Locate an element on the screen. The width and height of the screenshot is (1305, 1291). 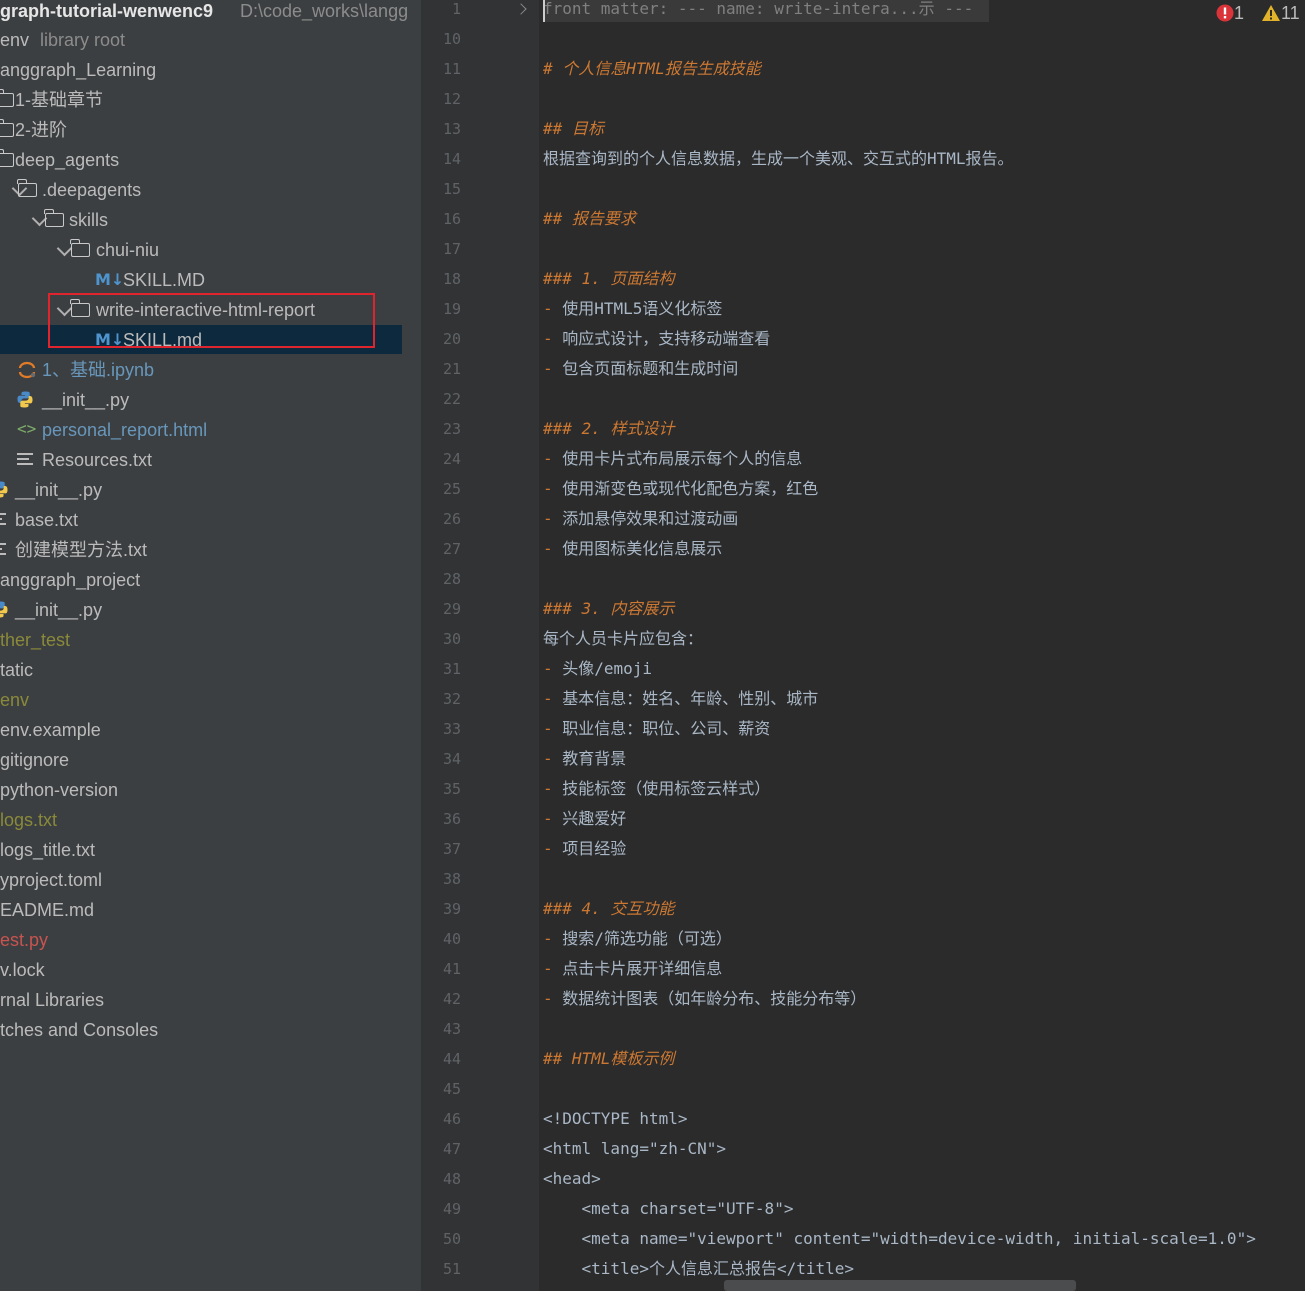
tree-item-label: 2-进阶 is located at coordinates (41, 130).